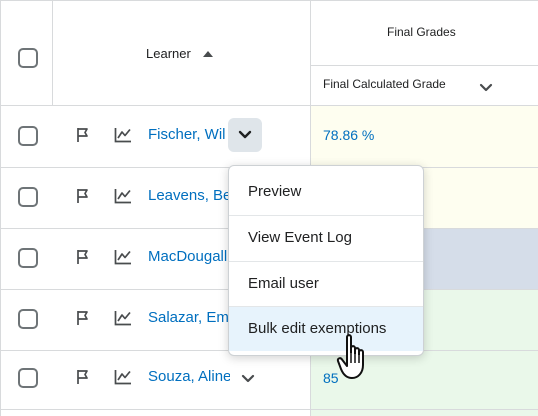  I want to click on table-border-left, so click(0, 208).